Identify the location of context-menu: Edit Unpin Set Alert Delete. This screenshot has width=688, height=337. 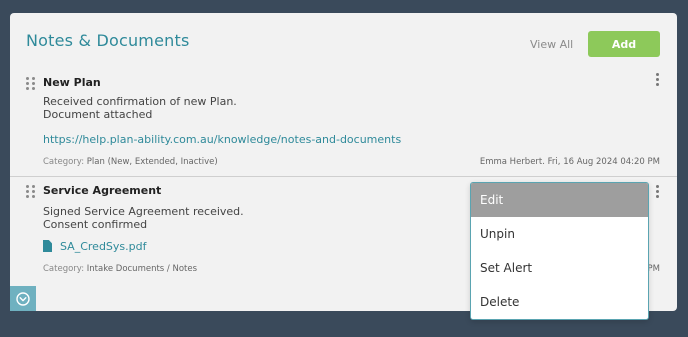
(559, 251).